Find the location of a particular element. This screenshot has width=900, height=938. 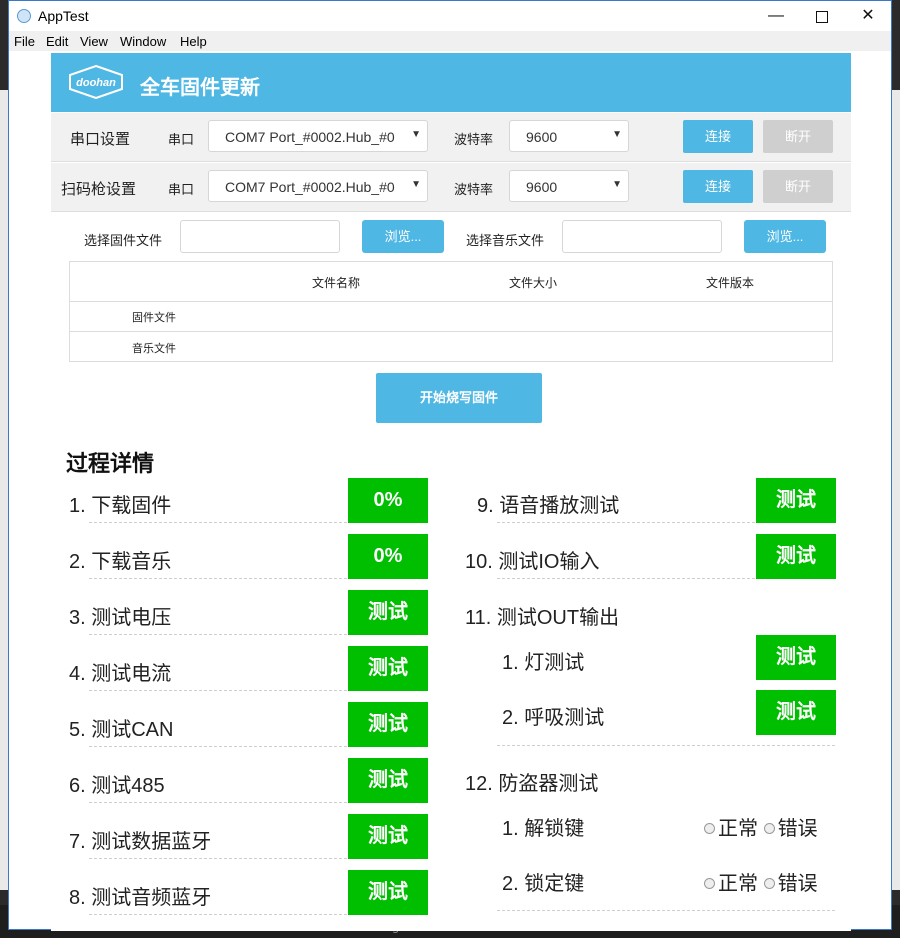

serial-baud-select: 9600 ▼ is located at coordinates (569, 136).